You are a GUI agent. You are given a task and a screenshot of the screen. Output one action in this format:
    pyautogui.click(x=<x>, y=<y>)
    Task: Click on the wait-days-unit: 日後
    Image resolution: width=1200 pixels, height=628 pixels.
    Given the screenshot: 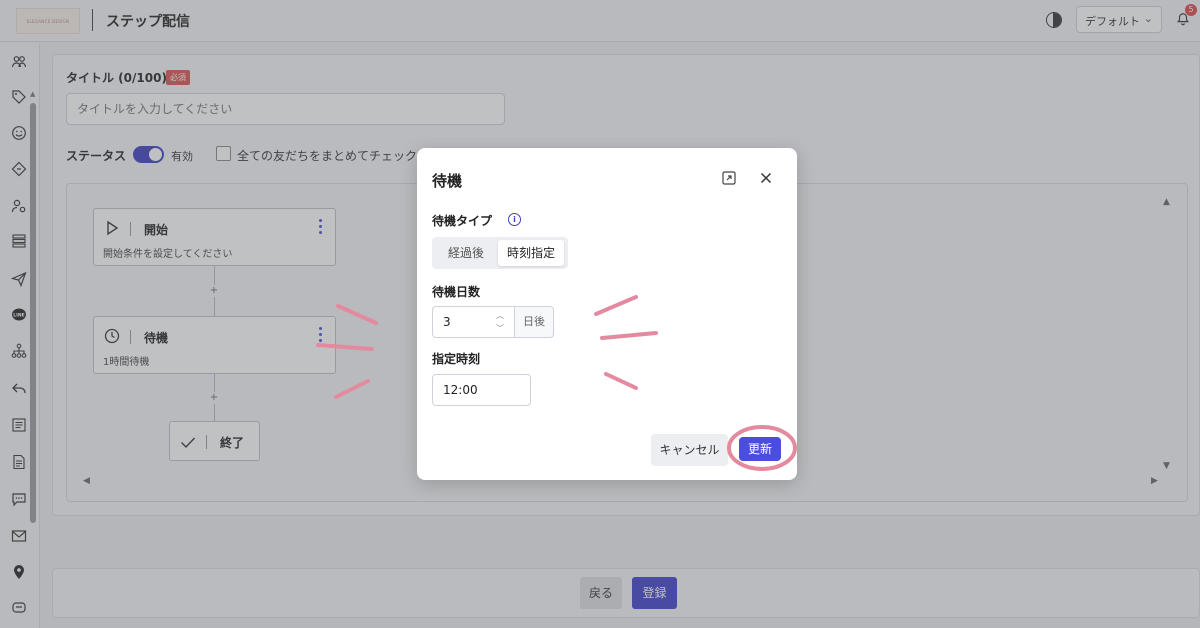 What is the action you would take?
    pyautogui.click(x=534, y=322)
    